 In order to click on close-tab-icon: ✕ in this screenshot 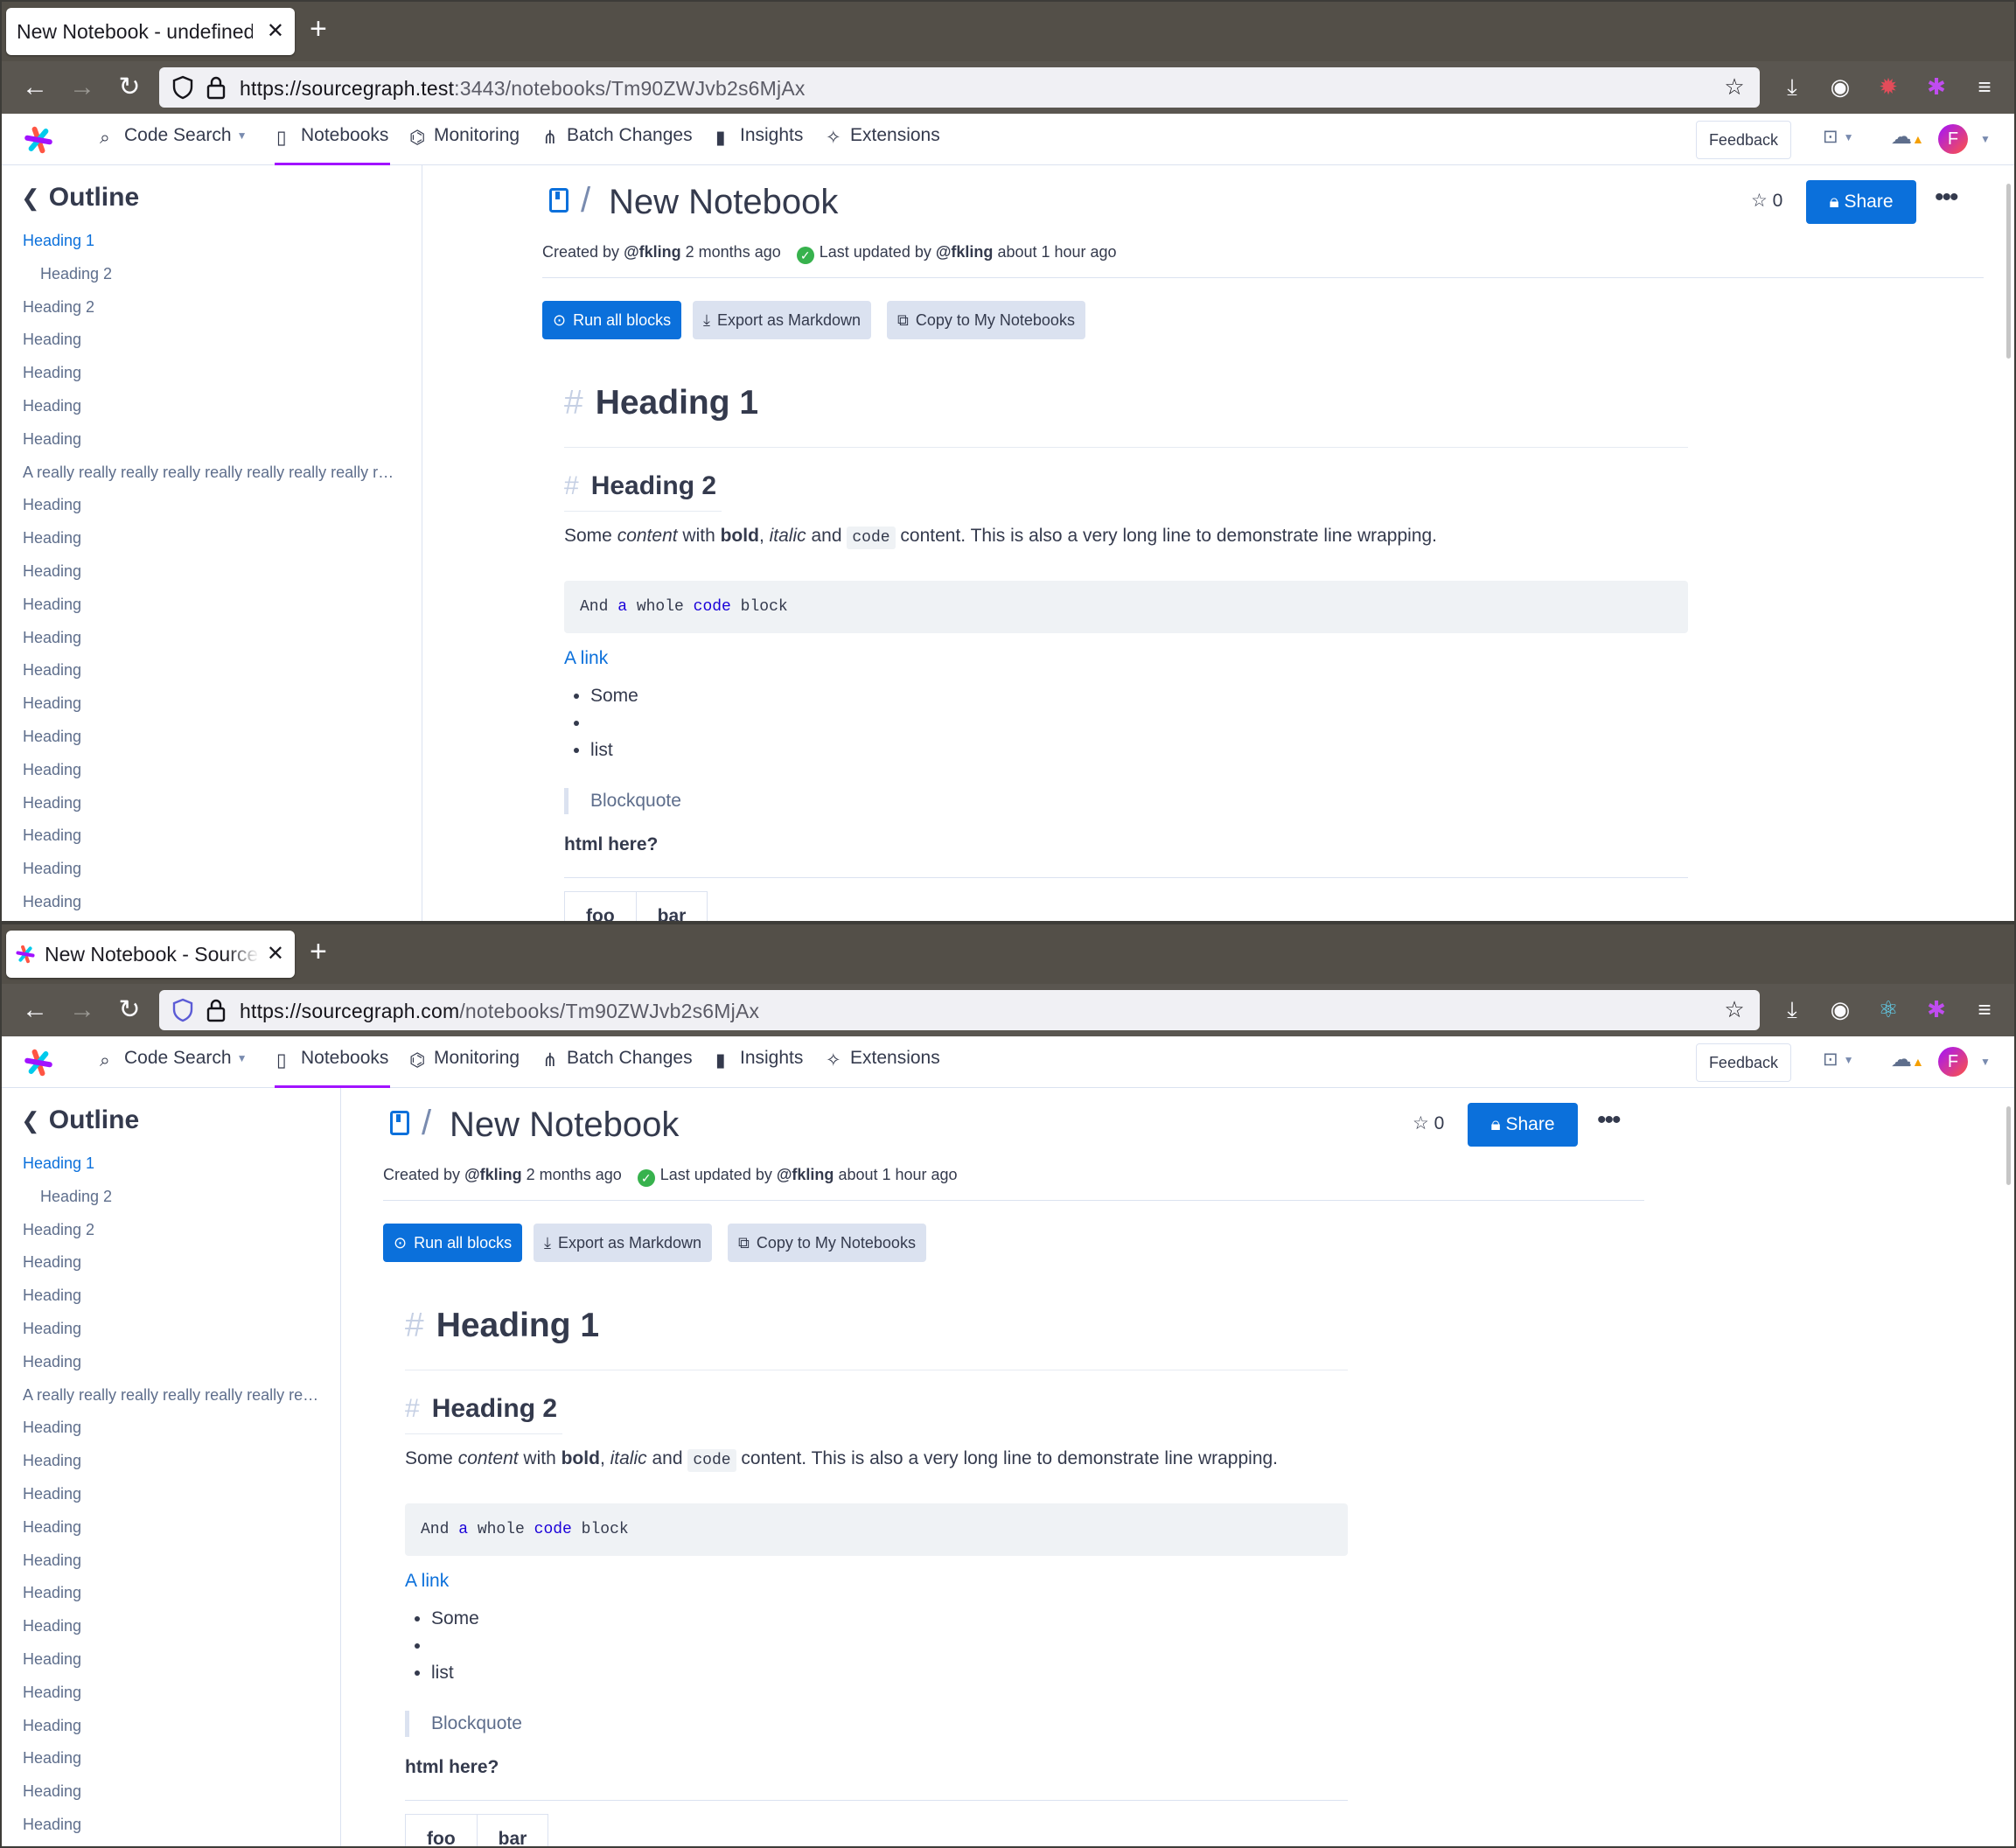, I will do `click(275, 31)`.